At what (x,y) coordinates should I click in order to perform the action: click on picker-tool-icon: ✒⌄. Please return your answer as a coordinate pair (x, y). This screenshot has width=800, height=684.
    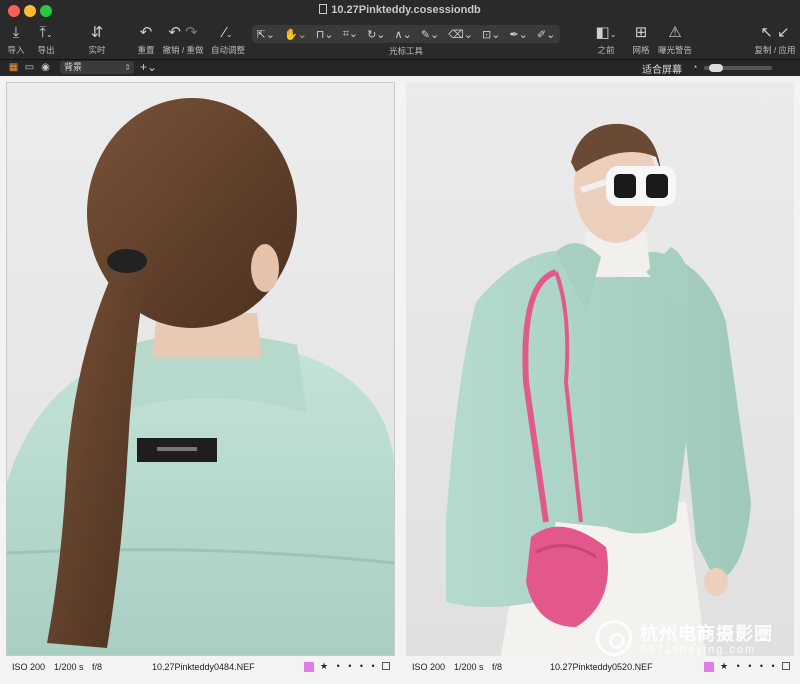
    Looking at the image, I should click on (518, 34).